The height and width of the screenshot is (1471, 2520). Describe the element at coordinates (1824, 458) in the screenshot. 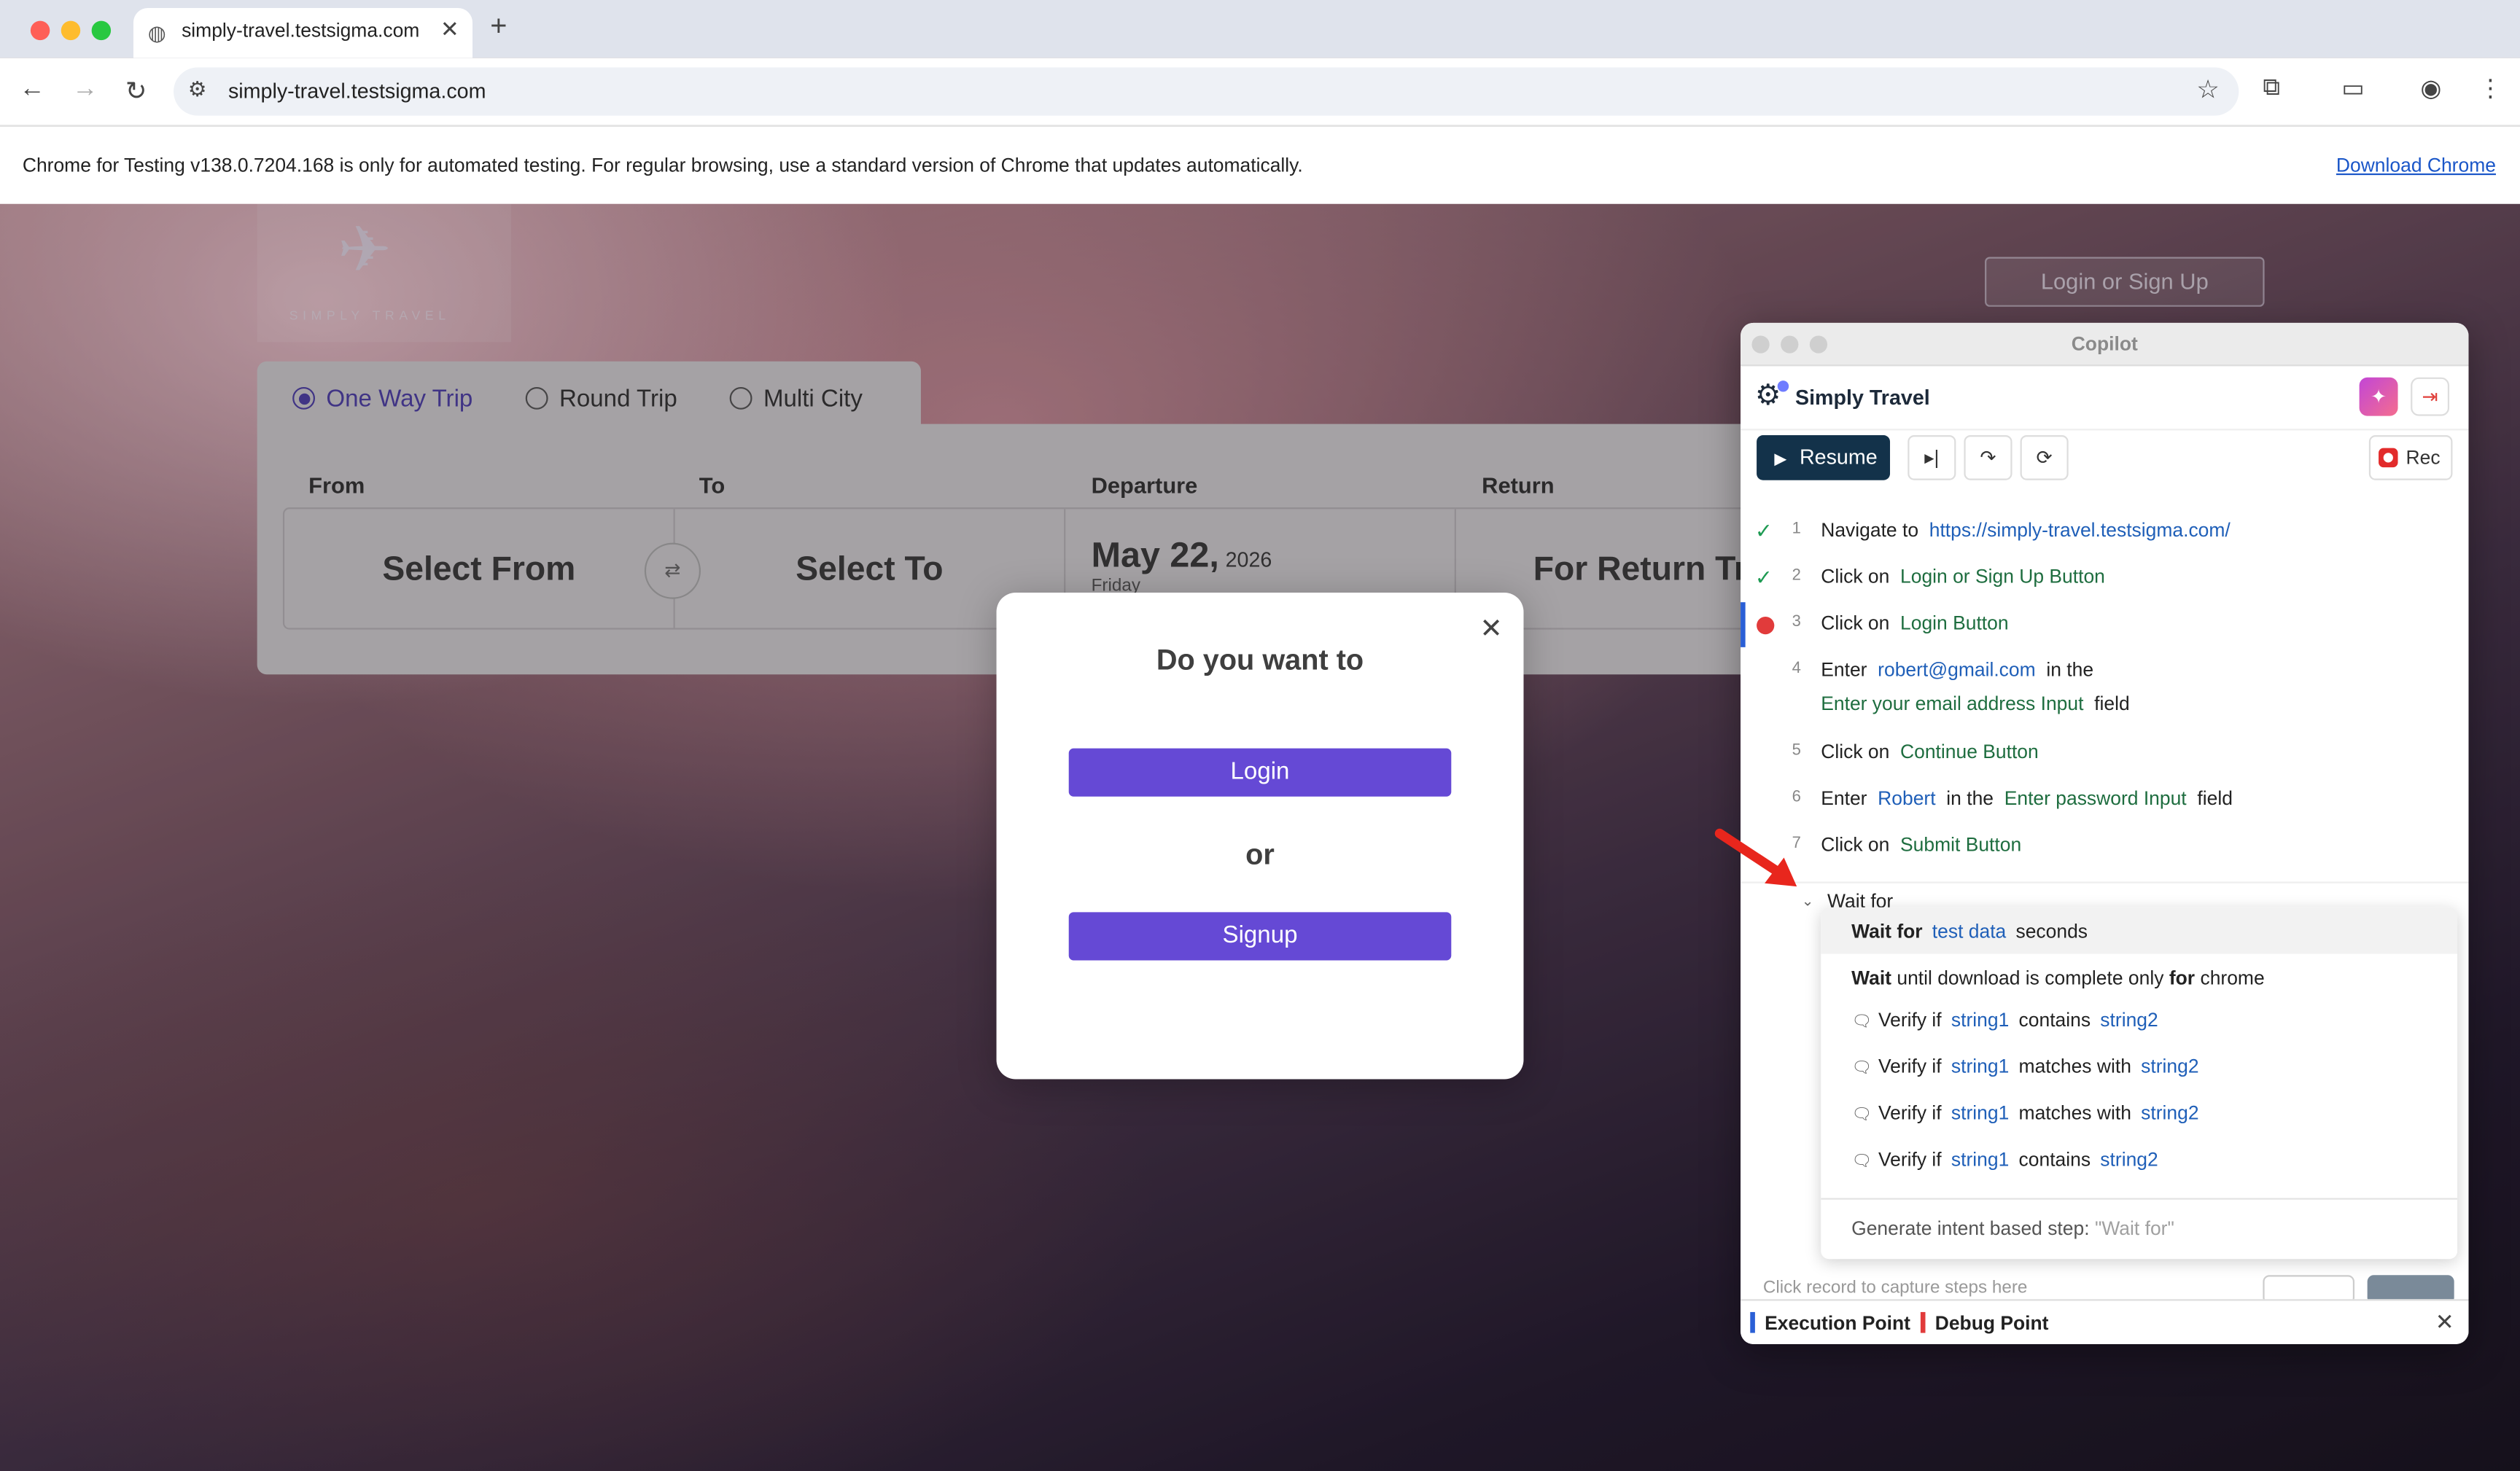

I see `resume-button: ▶ Resume` at that location.